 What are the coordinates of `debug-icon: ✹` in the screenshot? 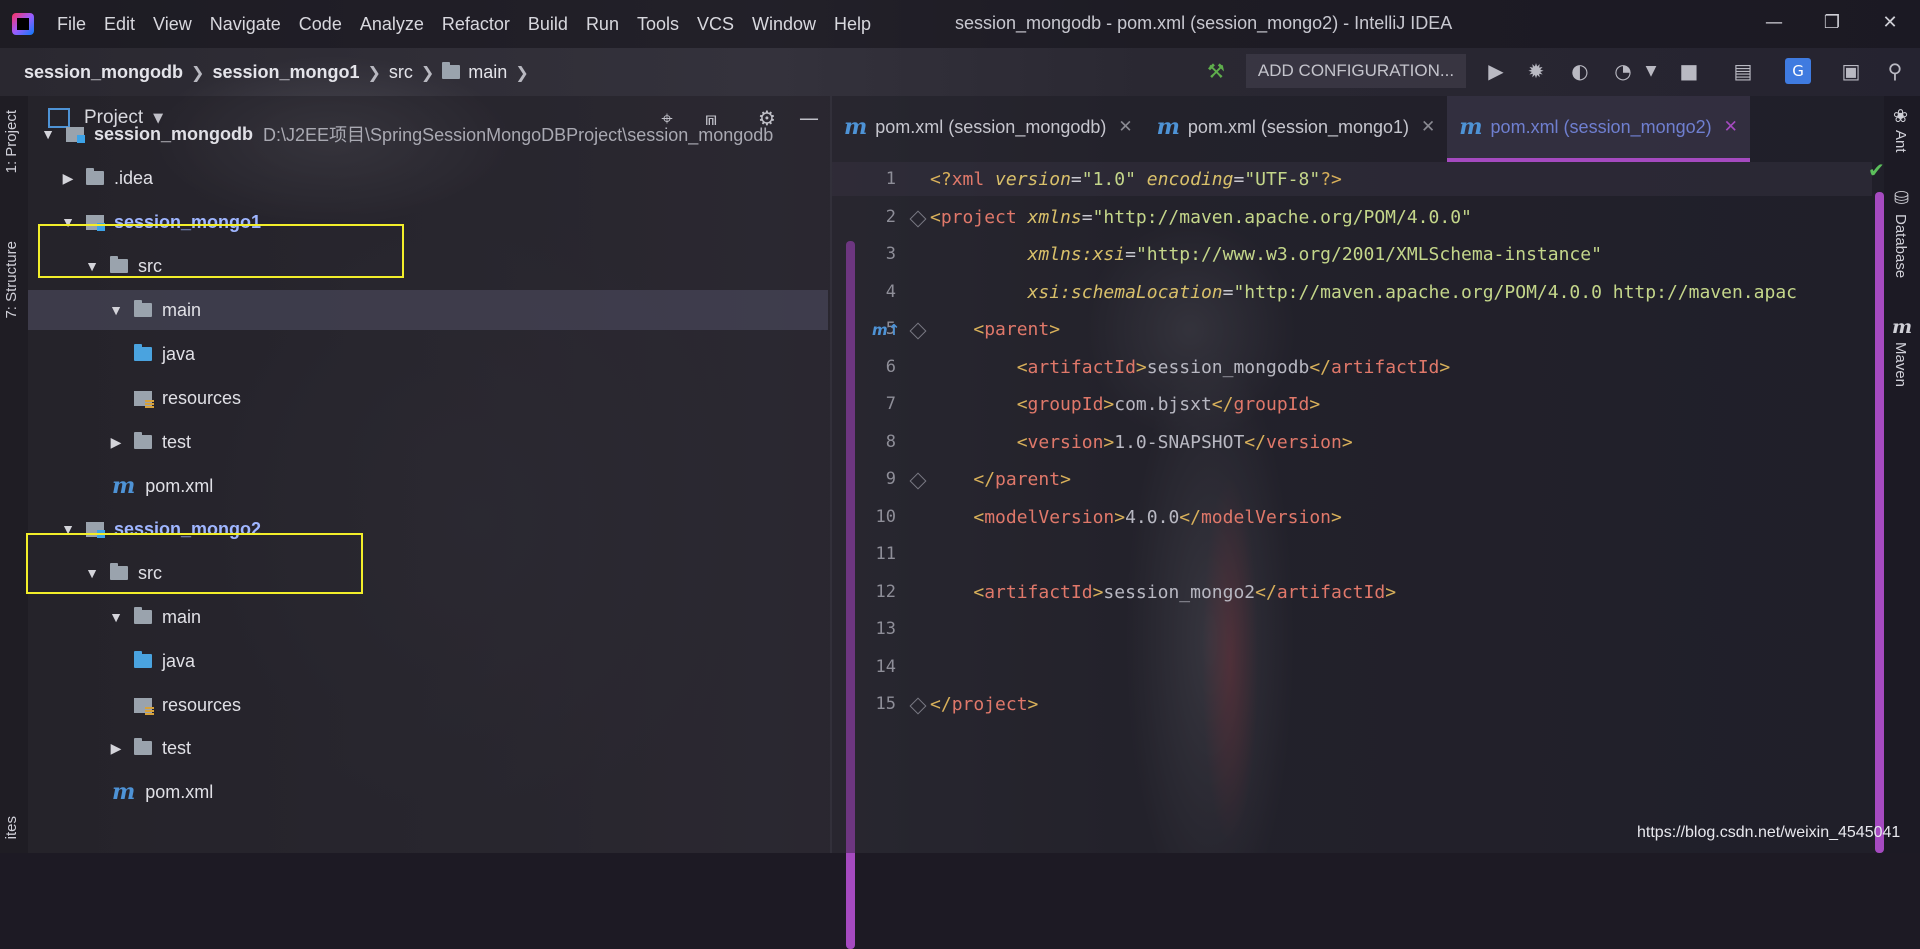 It's located at (1536, 71).